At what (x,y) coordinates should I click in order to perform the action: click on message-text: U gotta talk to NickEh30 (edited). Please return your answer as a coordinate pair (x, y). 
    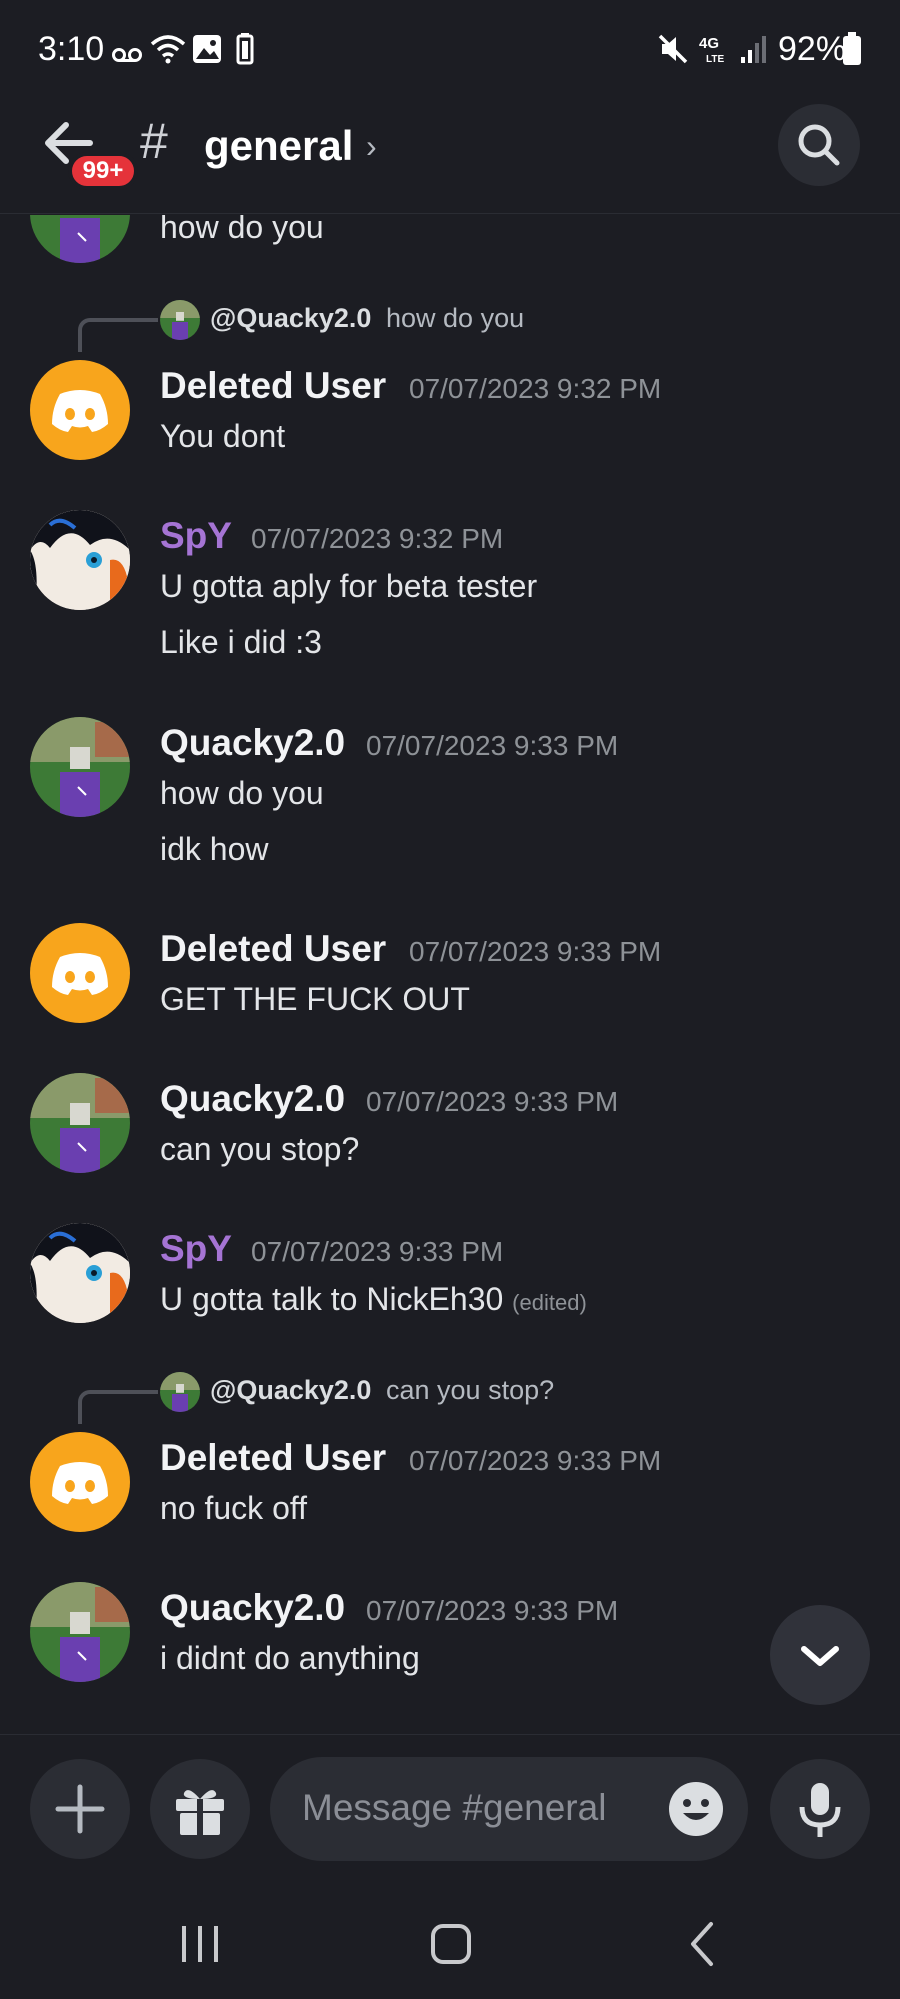
    Looking at the image, I should click on (373, 1299).